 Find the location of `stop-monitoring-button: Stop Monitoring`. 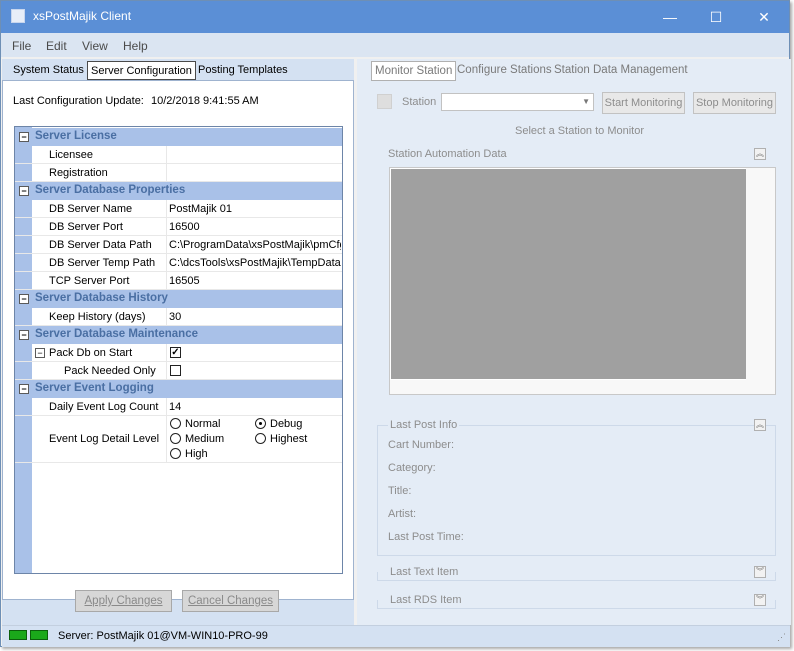

stop-monitoring-button: Stop Monitoring is located at coordinates (734, 103).